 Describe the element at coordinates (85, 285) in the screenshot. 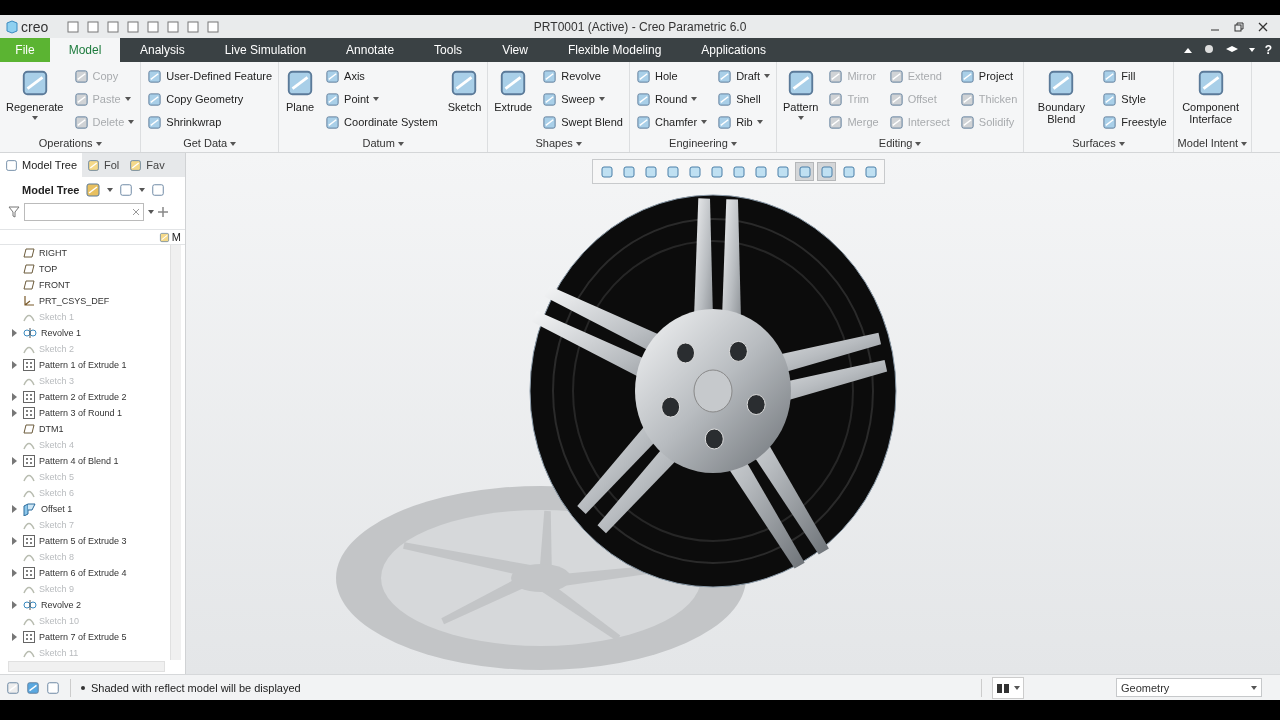

I see `tree-item: FRONT` at that location.